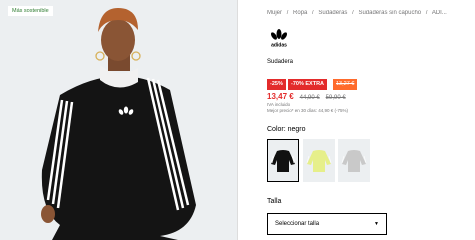 Image resolution: width=475 pixels, height=240 pixels. I want to click on breadcrumb-item: Ropa, so click(300, 13).